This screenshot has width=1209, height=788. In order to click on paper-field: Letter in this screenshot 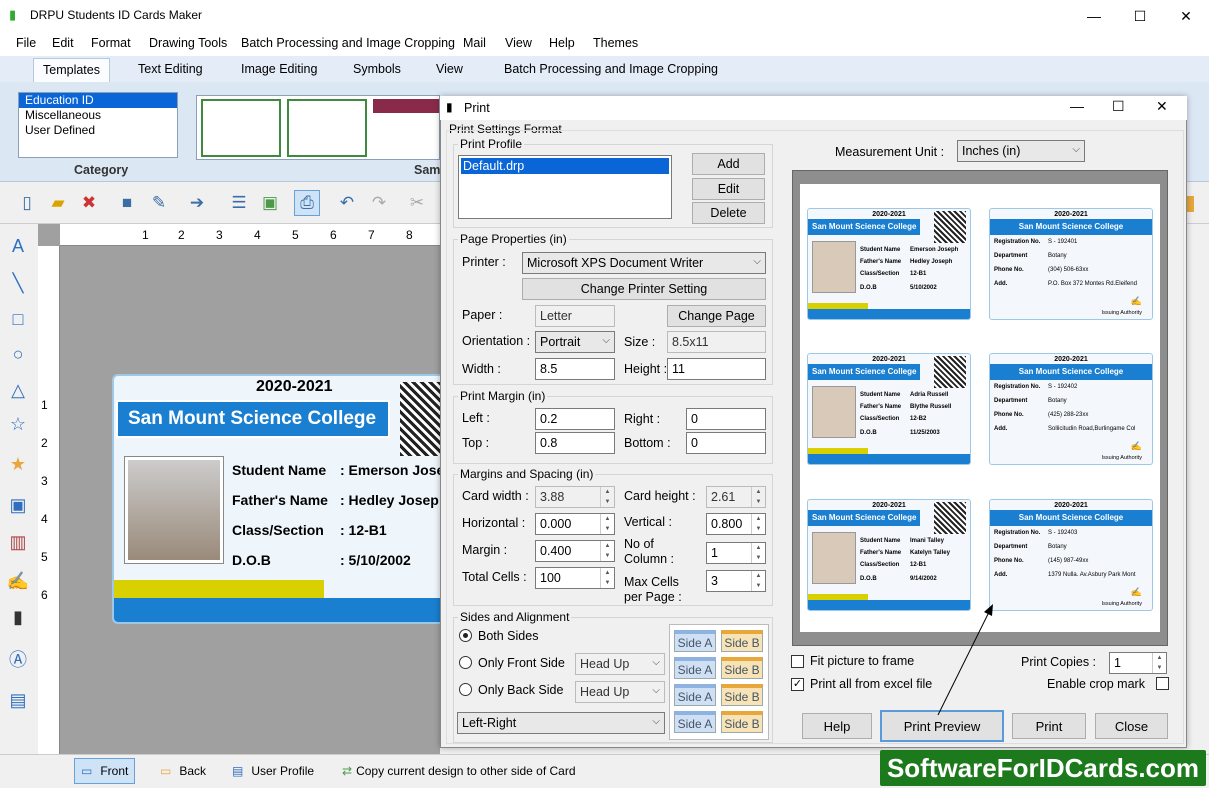, I will do `click(575, 316)`.